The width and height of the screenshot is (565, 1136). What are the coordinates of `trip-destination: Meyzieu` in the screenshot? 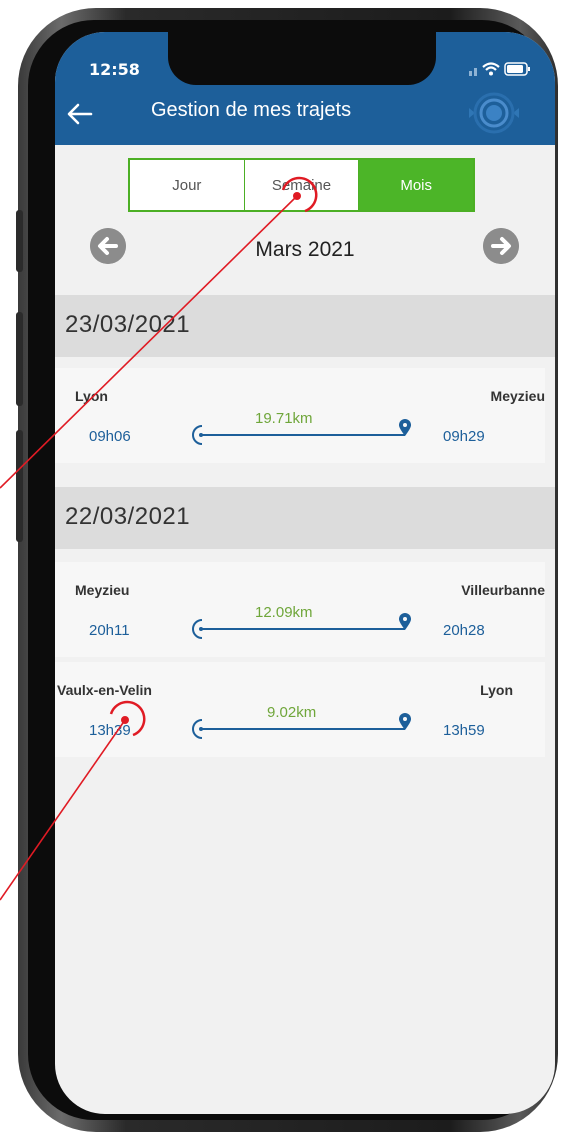 It's located at (517, 396).